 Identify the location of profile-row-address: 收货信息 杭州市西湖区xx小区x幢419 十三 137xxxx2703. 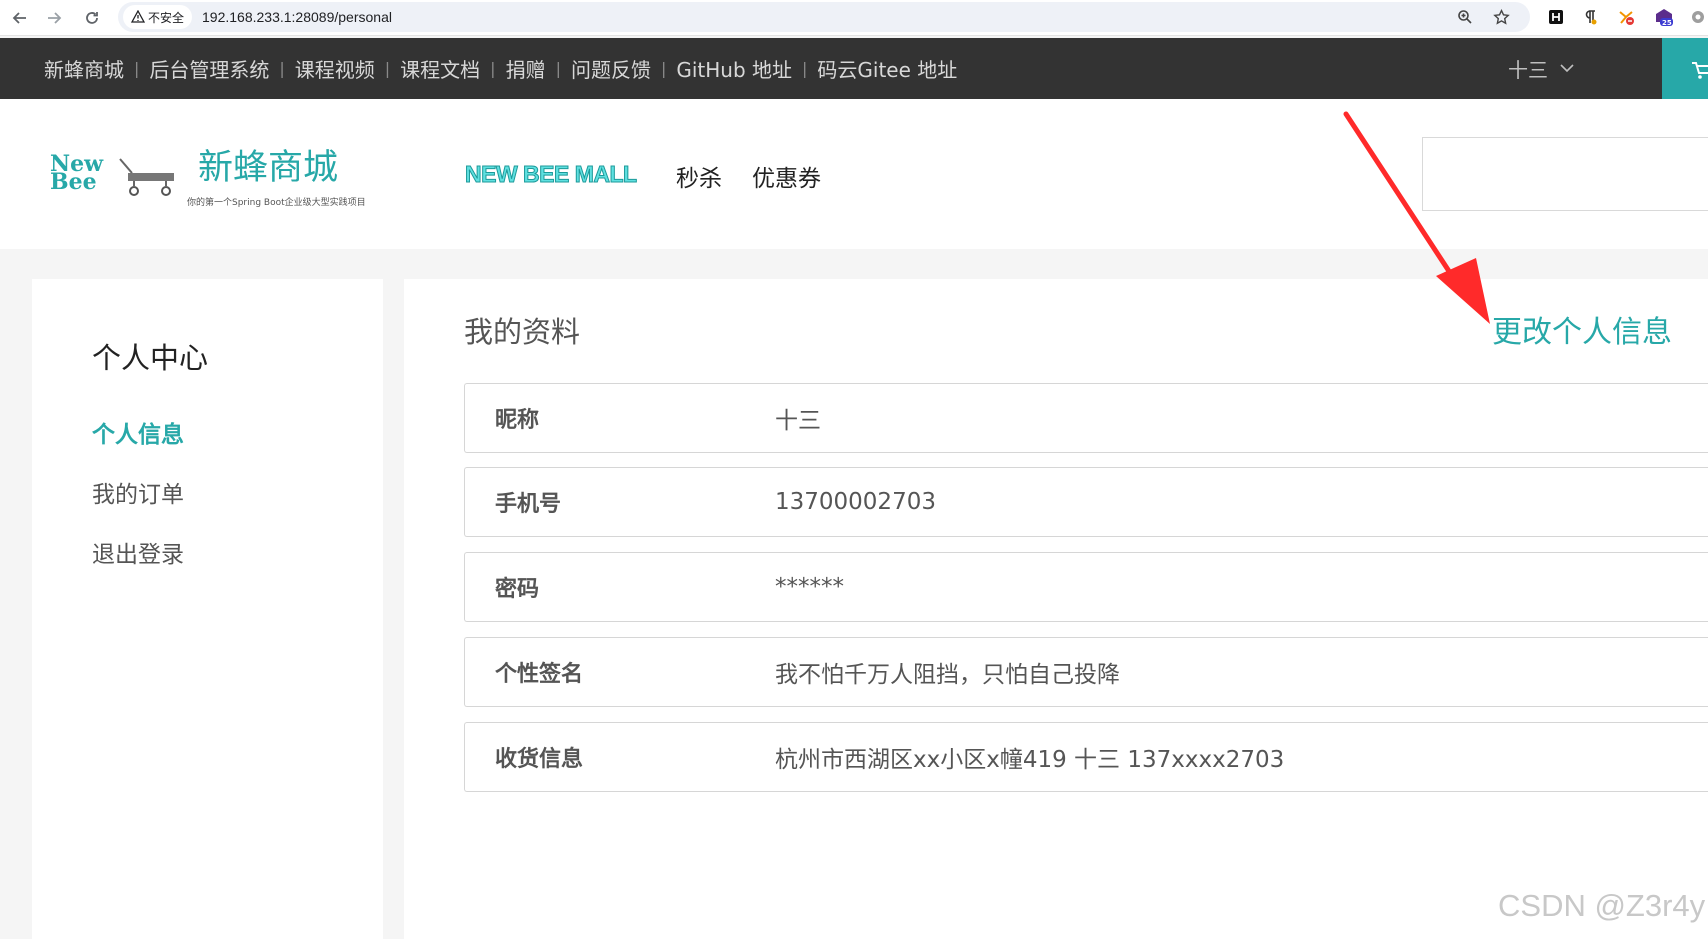
(1086, 757).